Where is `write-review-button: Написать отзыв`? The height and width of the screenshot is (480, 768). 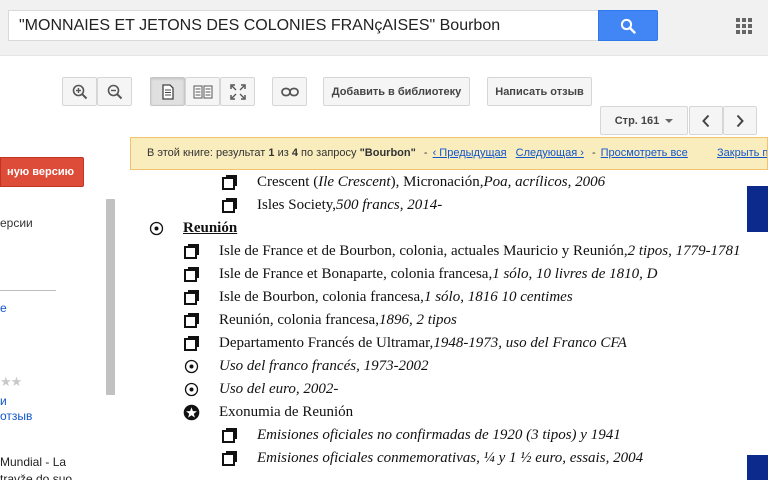
write-review-button: Написать отзыв is located at coordinates (539, 91).